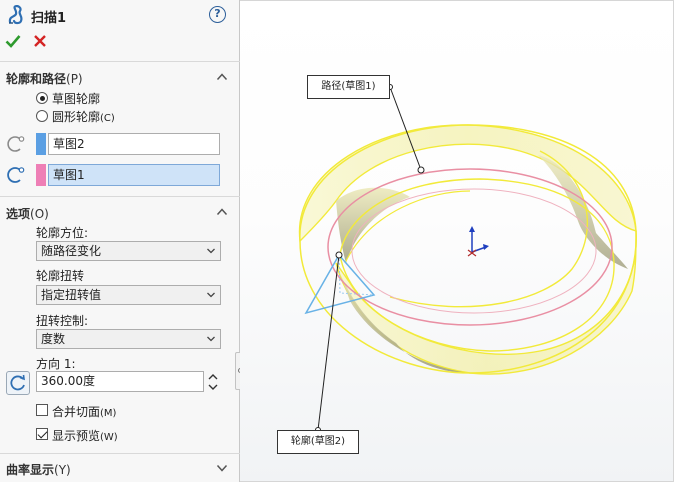 The width and height of the screenshot is (674, 482). What do you see at coordinates (16, 175) in the screenshot?
I see `path-selector-icon` at bounding box center [16, 175].